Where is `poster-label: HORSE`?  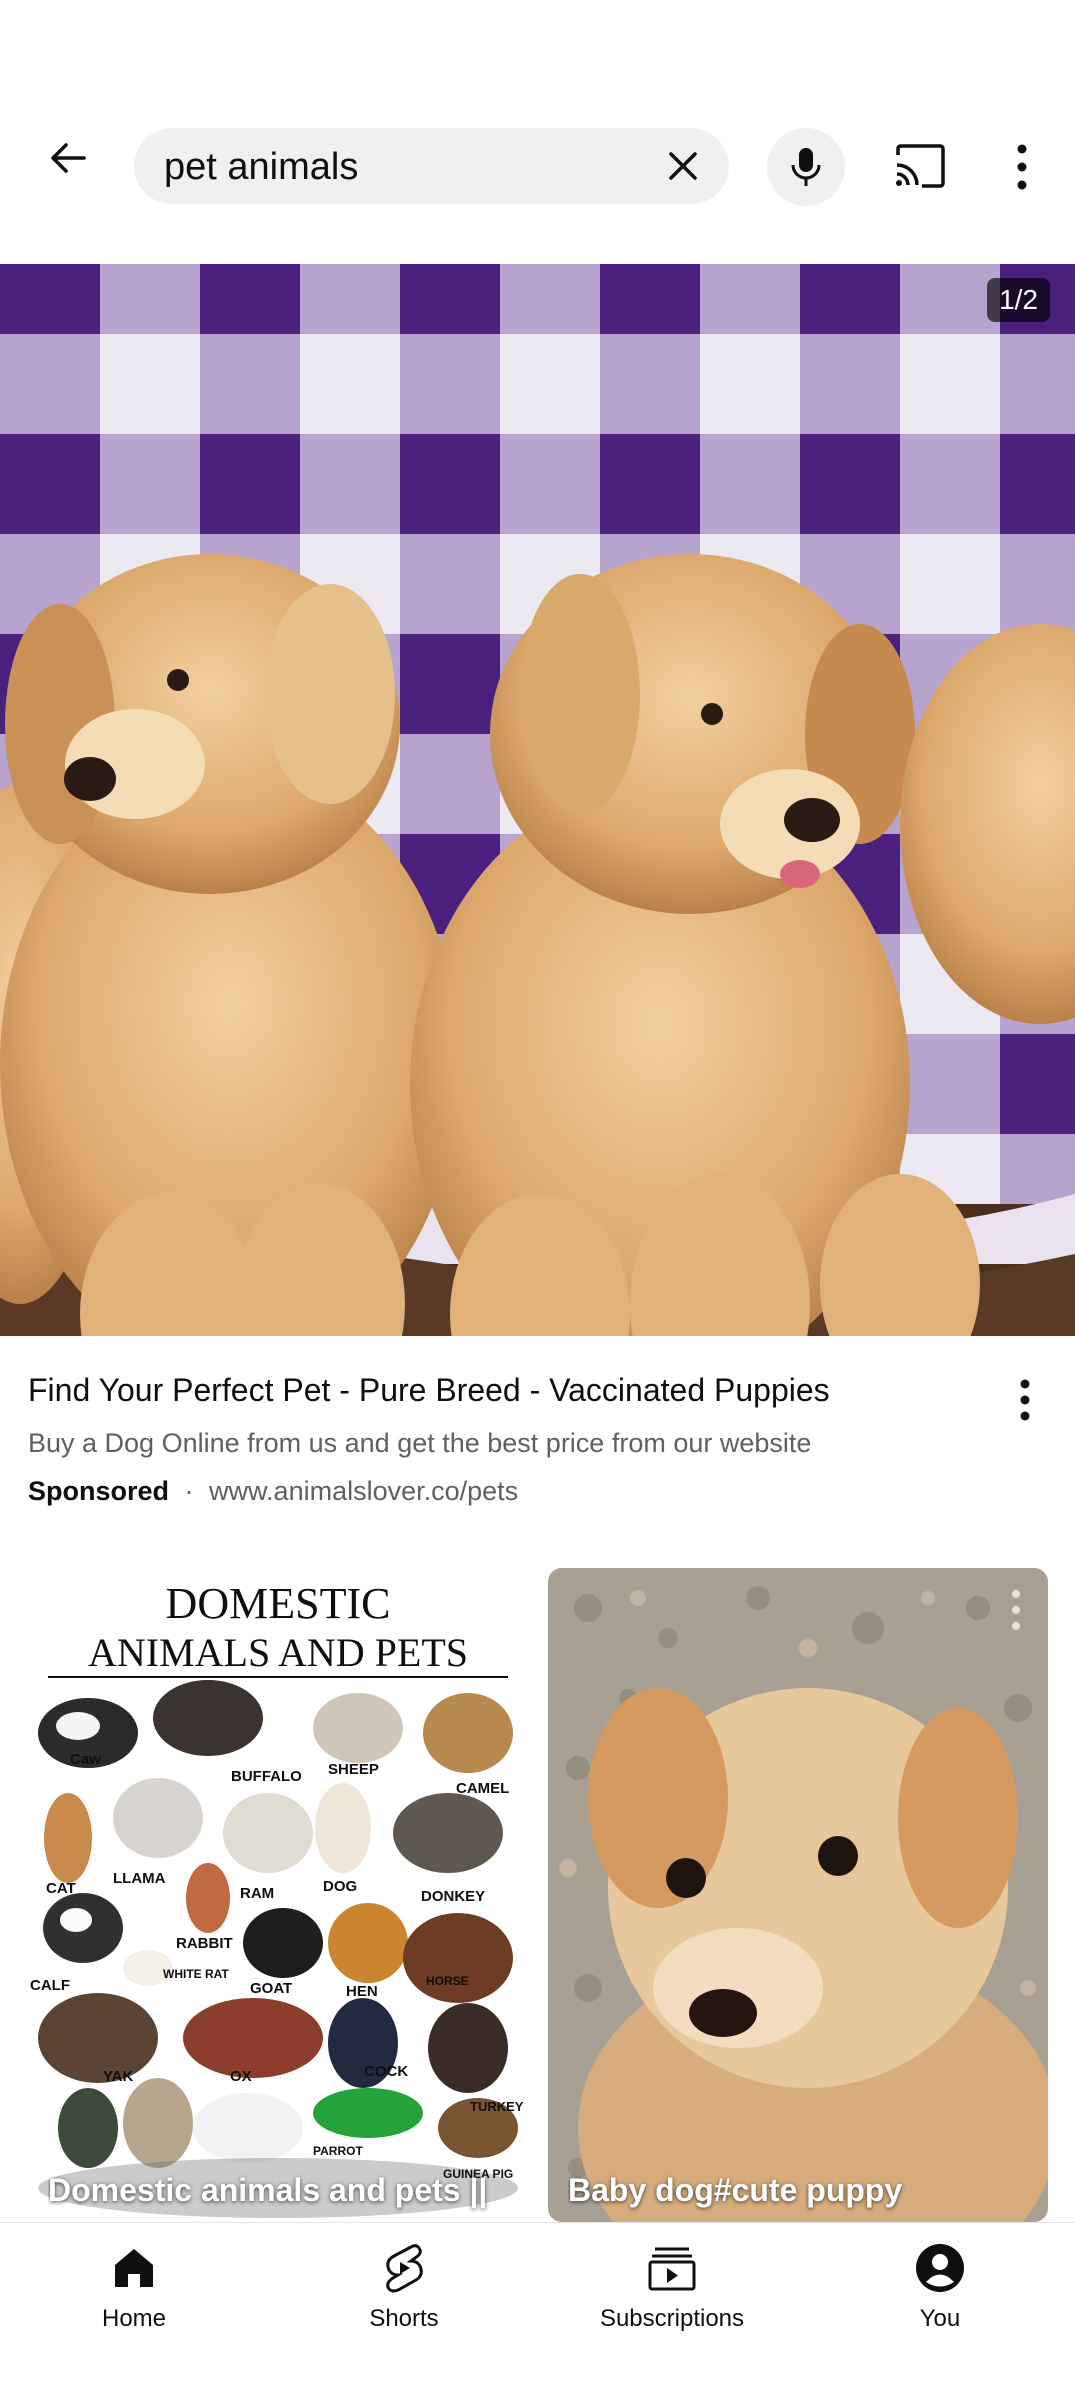 poster-label: HORSE is located at coordinates (447, 1981).